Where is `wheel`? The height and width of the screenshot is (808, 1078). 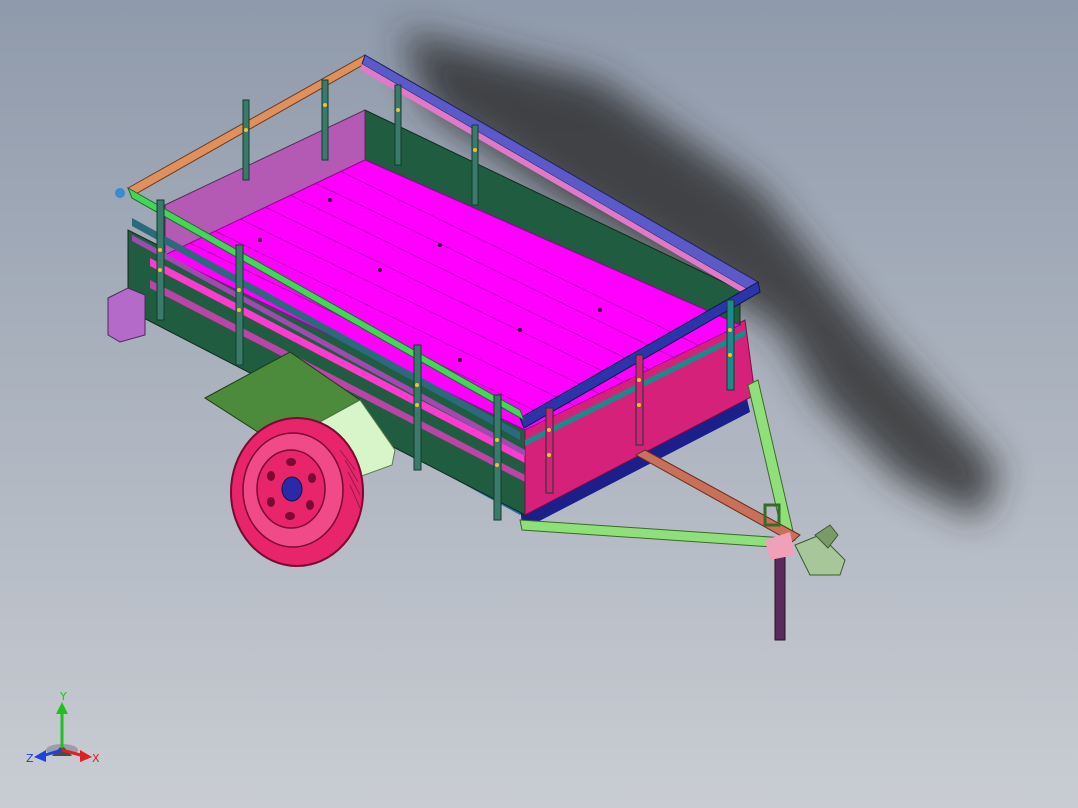 wheel is located at coordinates (297, 492).